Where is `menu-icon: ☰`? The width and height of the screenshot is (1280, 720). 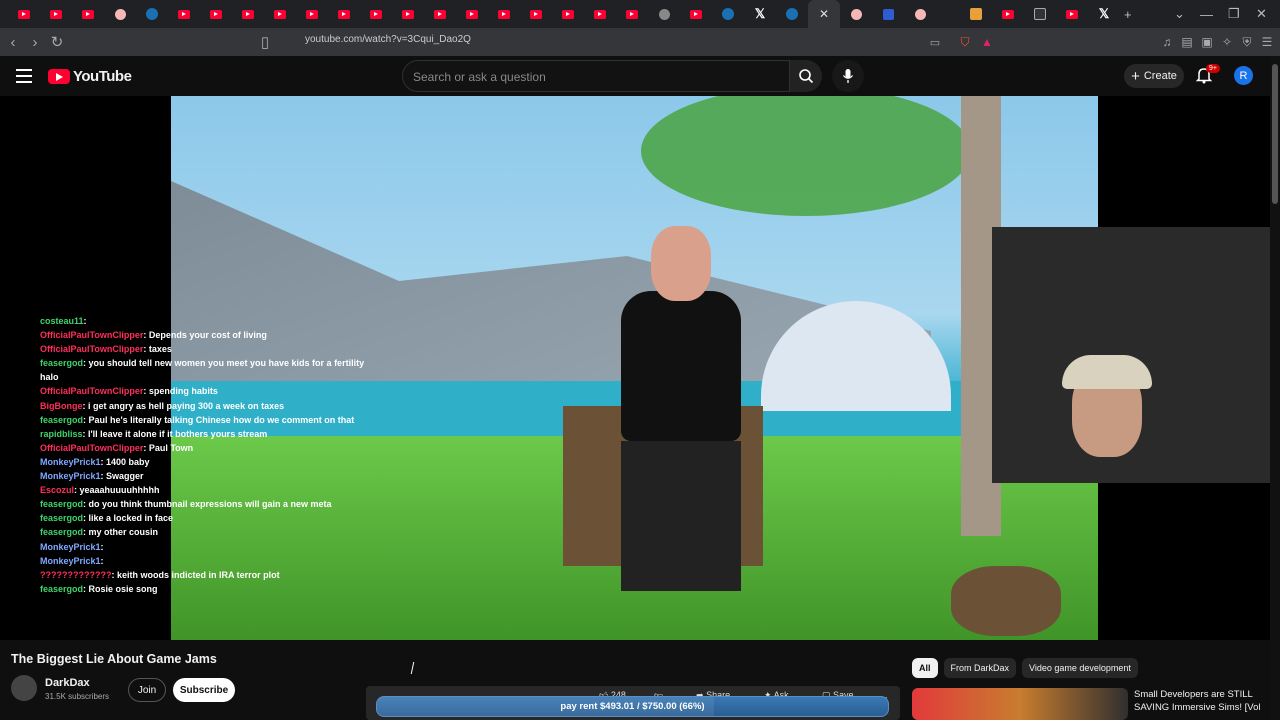 menu-icon: ☰ is located at coordinates (1267, 42).